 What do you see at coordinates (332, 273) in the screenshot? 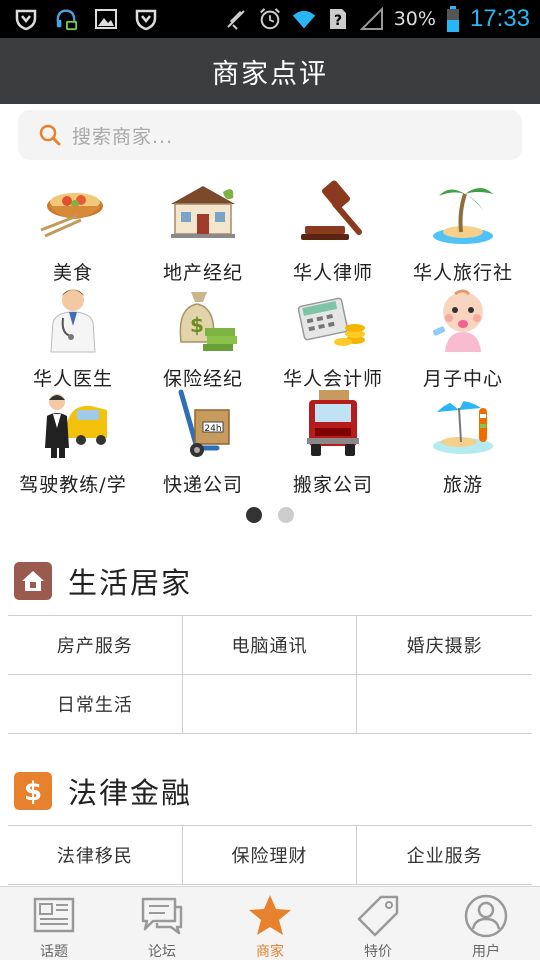
I see `category-label: 华人律师` at bounding box center [332, 273].